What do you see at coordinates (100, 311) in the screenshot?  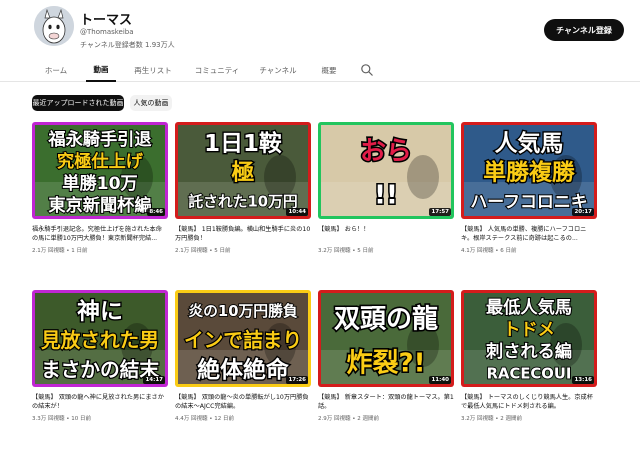 I see `thumbnail-caption: 神に` at bounding box center [100, 311].